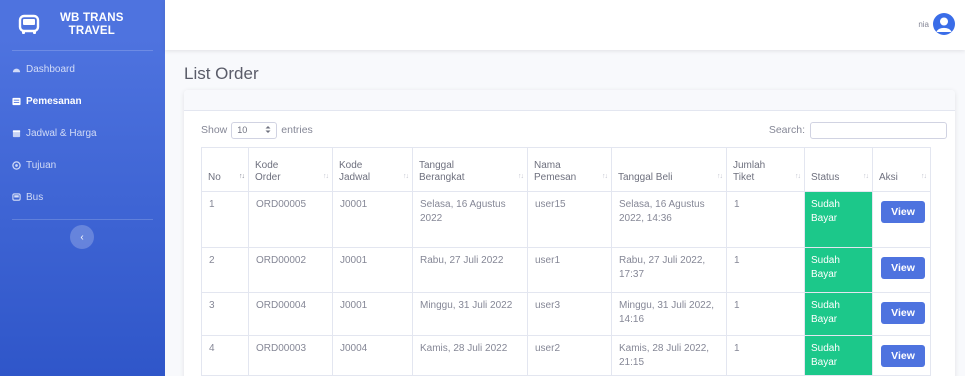 The height and width of the screenshot is (376, 965). I want to click on sidebar-item-pemesanan: Pemesanan, so click(82, 101).